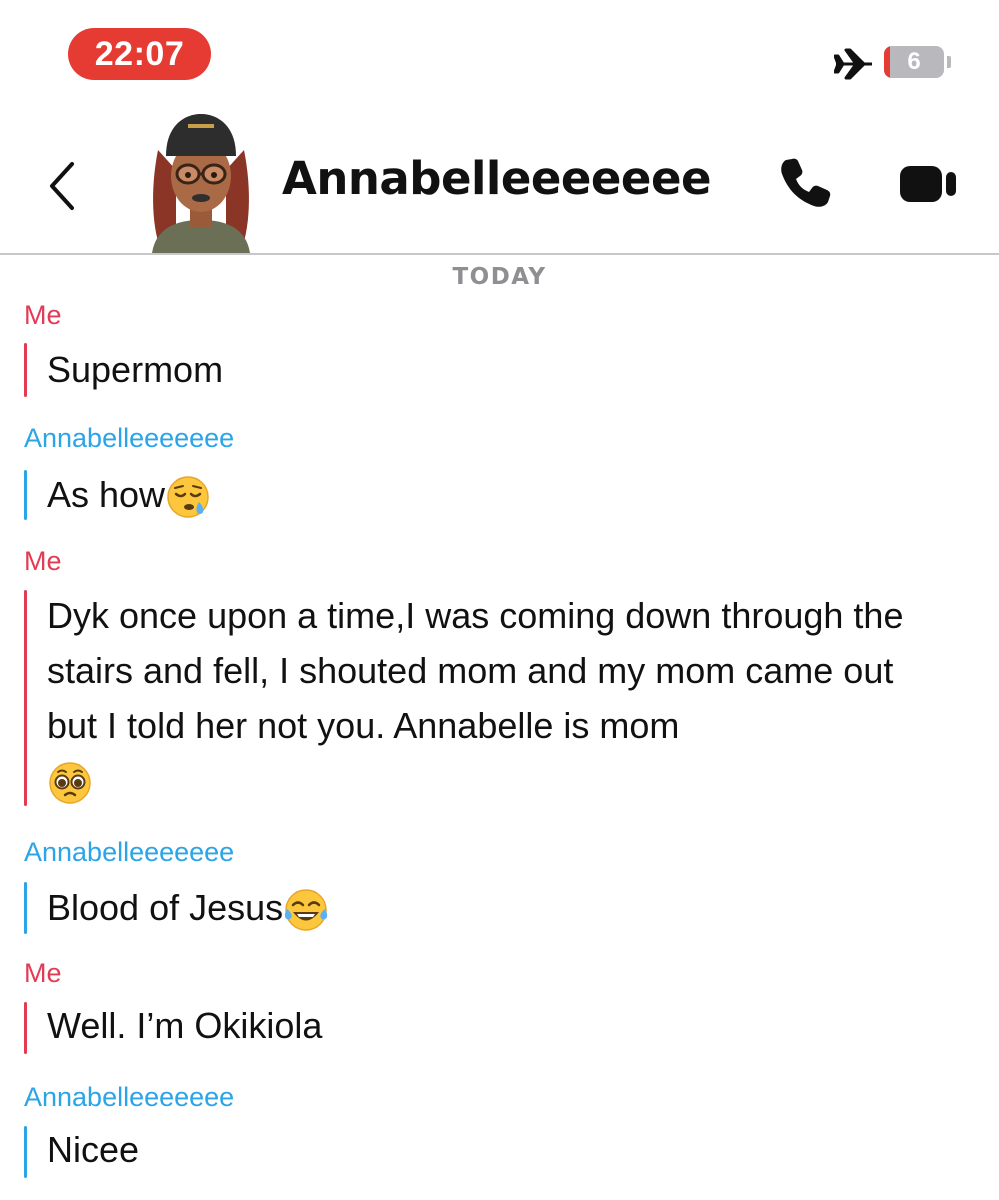 The height and width of the screenshot is (1200, 999). I want to click on tears-of-joy-emoji, so click(306, 910).